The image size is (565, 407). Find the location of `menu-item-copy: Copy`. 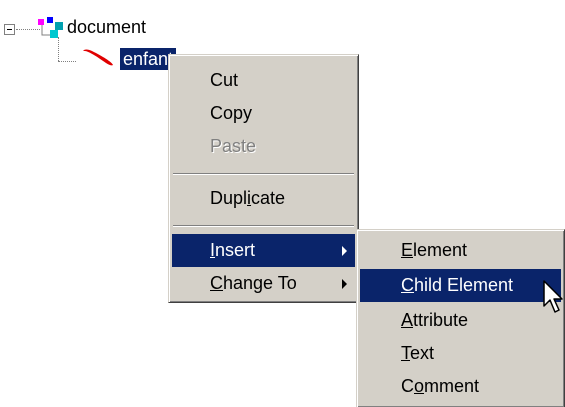

menu-item-copy: Copy is located at coordinates (263, 113).